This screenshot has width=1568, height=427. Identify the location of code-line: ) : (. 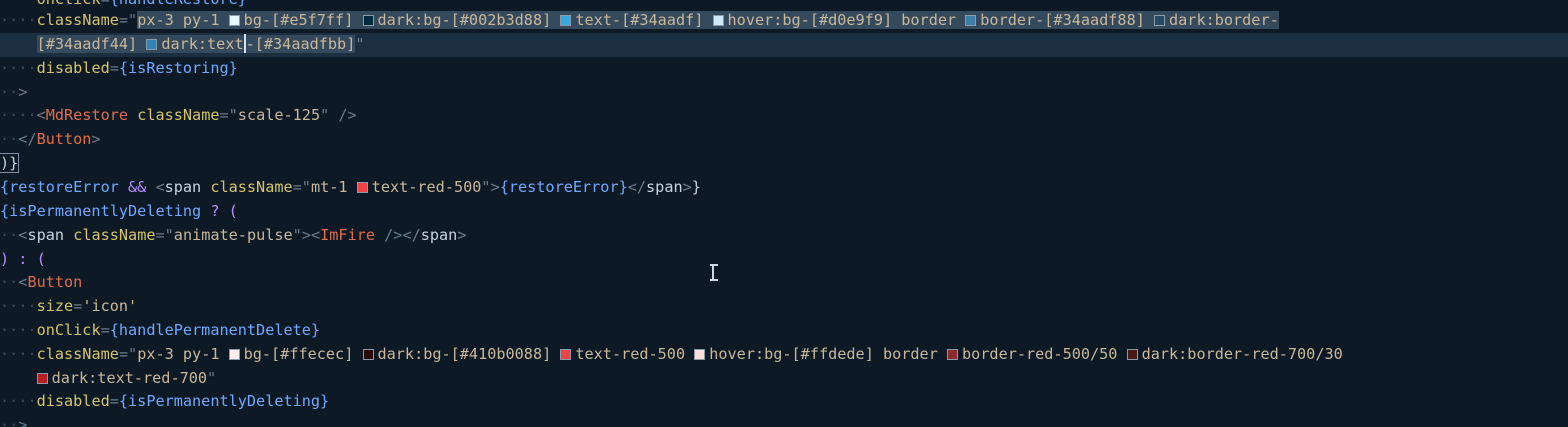
(23, 259).